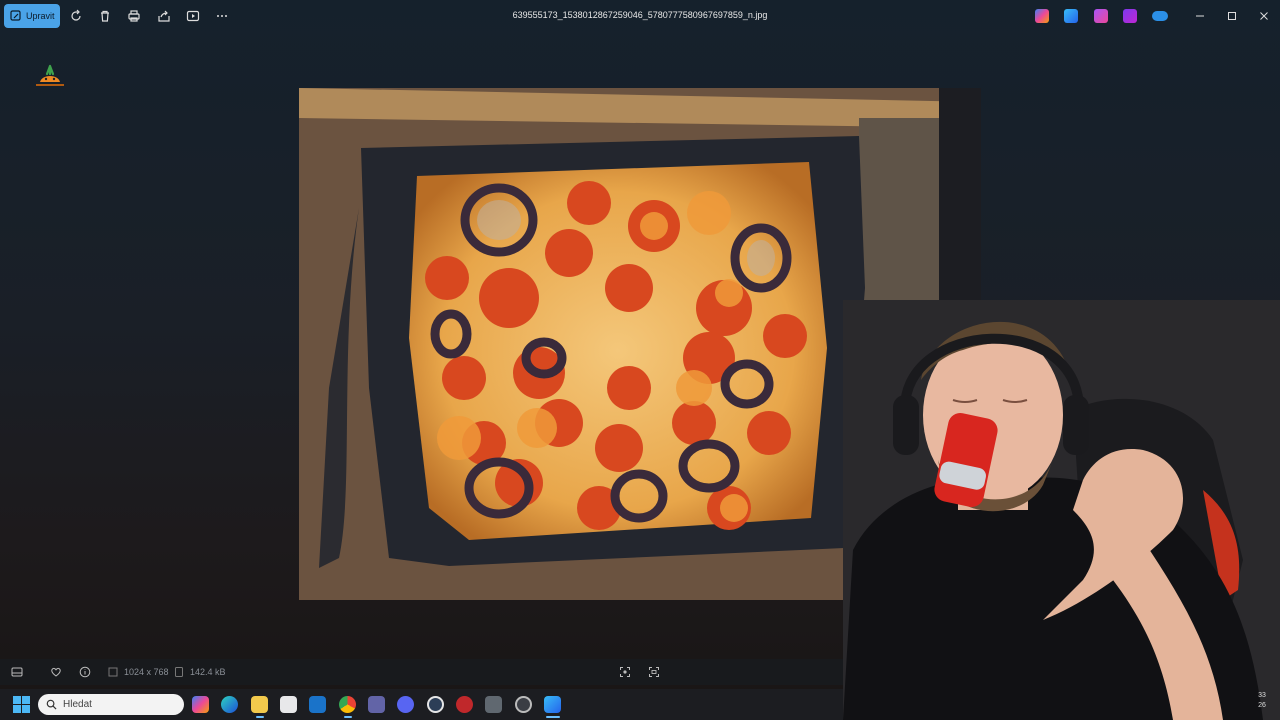 The image size is (1280, 720). Describe the element at coordinates (1264, 16) in the screenshot. I see `close-icon` at that location.